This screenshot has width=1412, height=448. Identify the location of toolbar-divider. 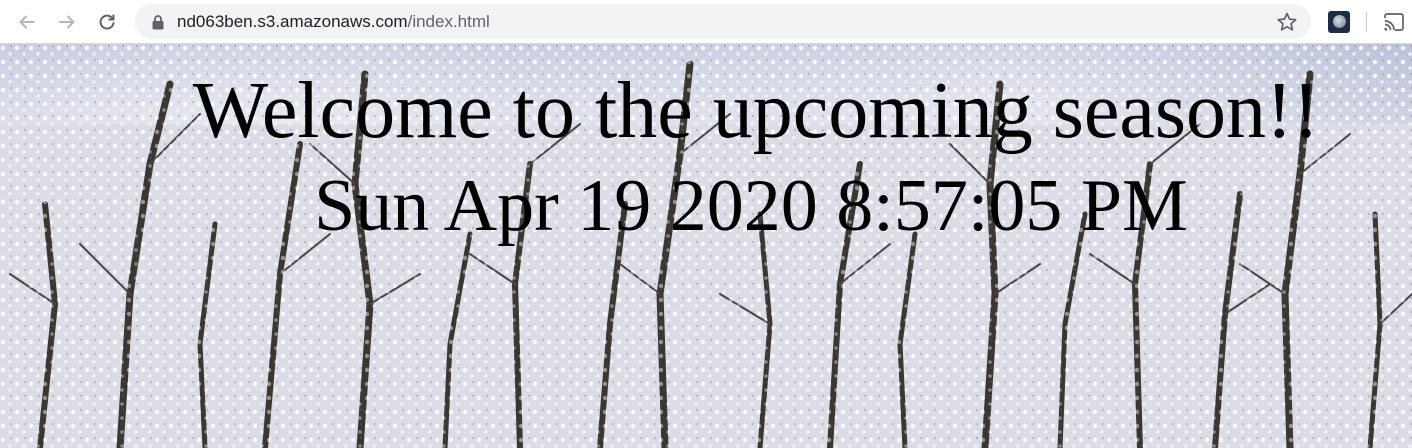
(1366, 22).